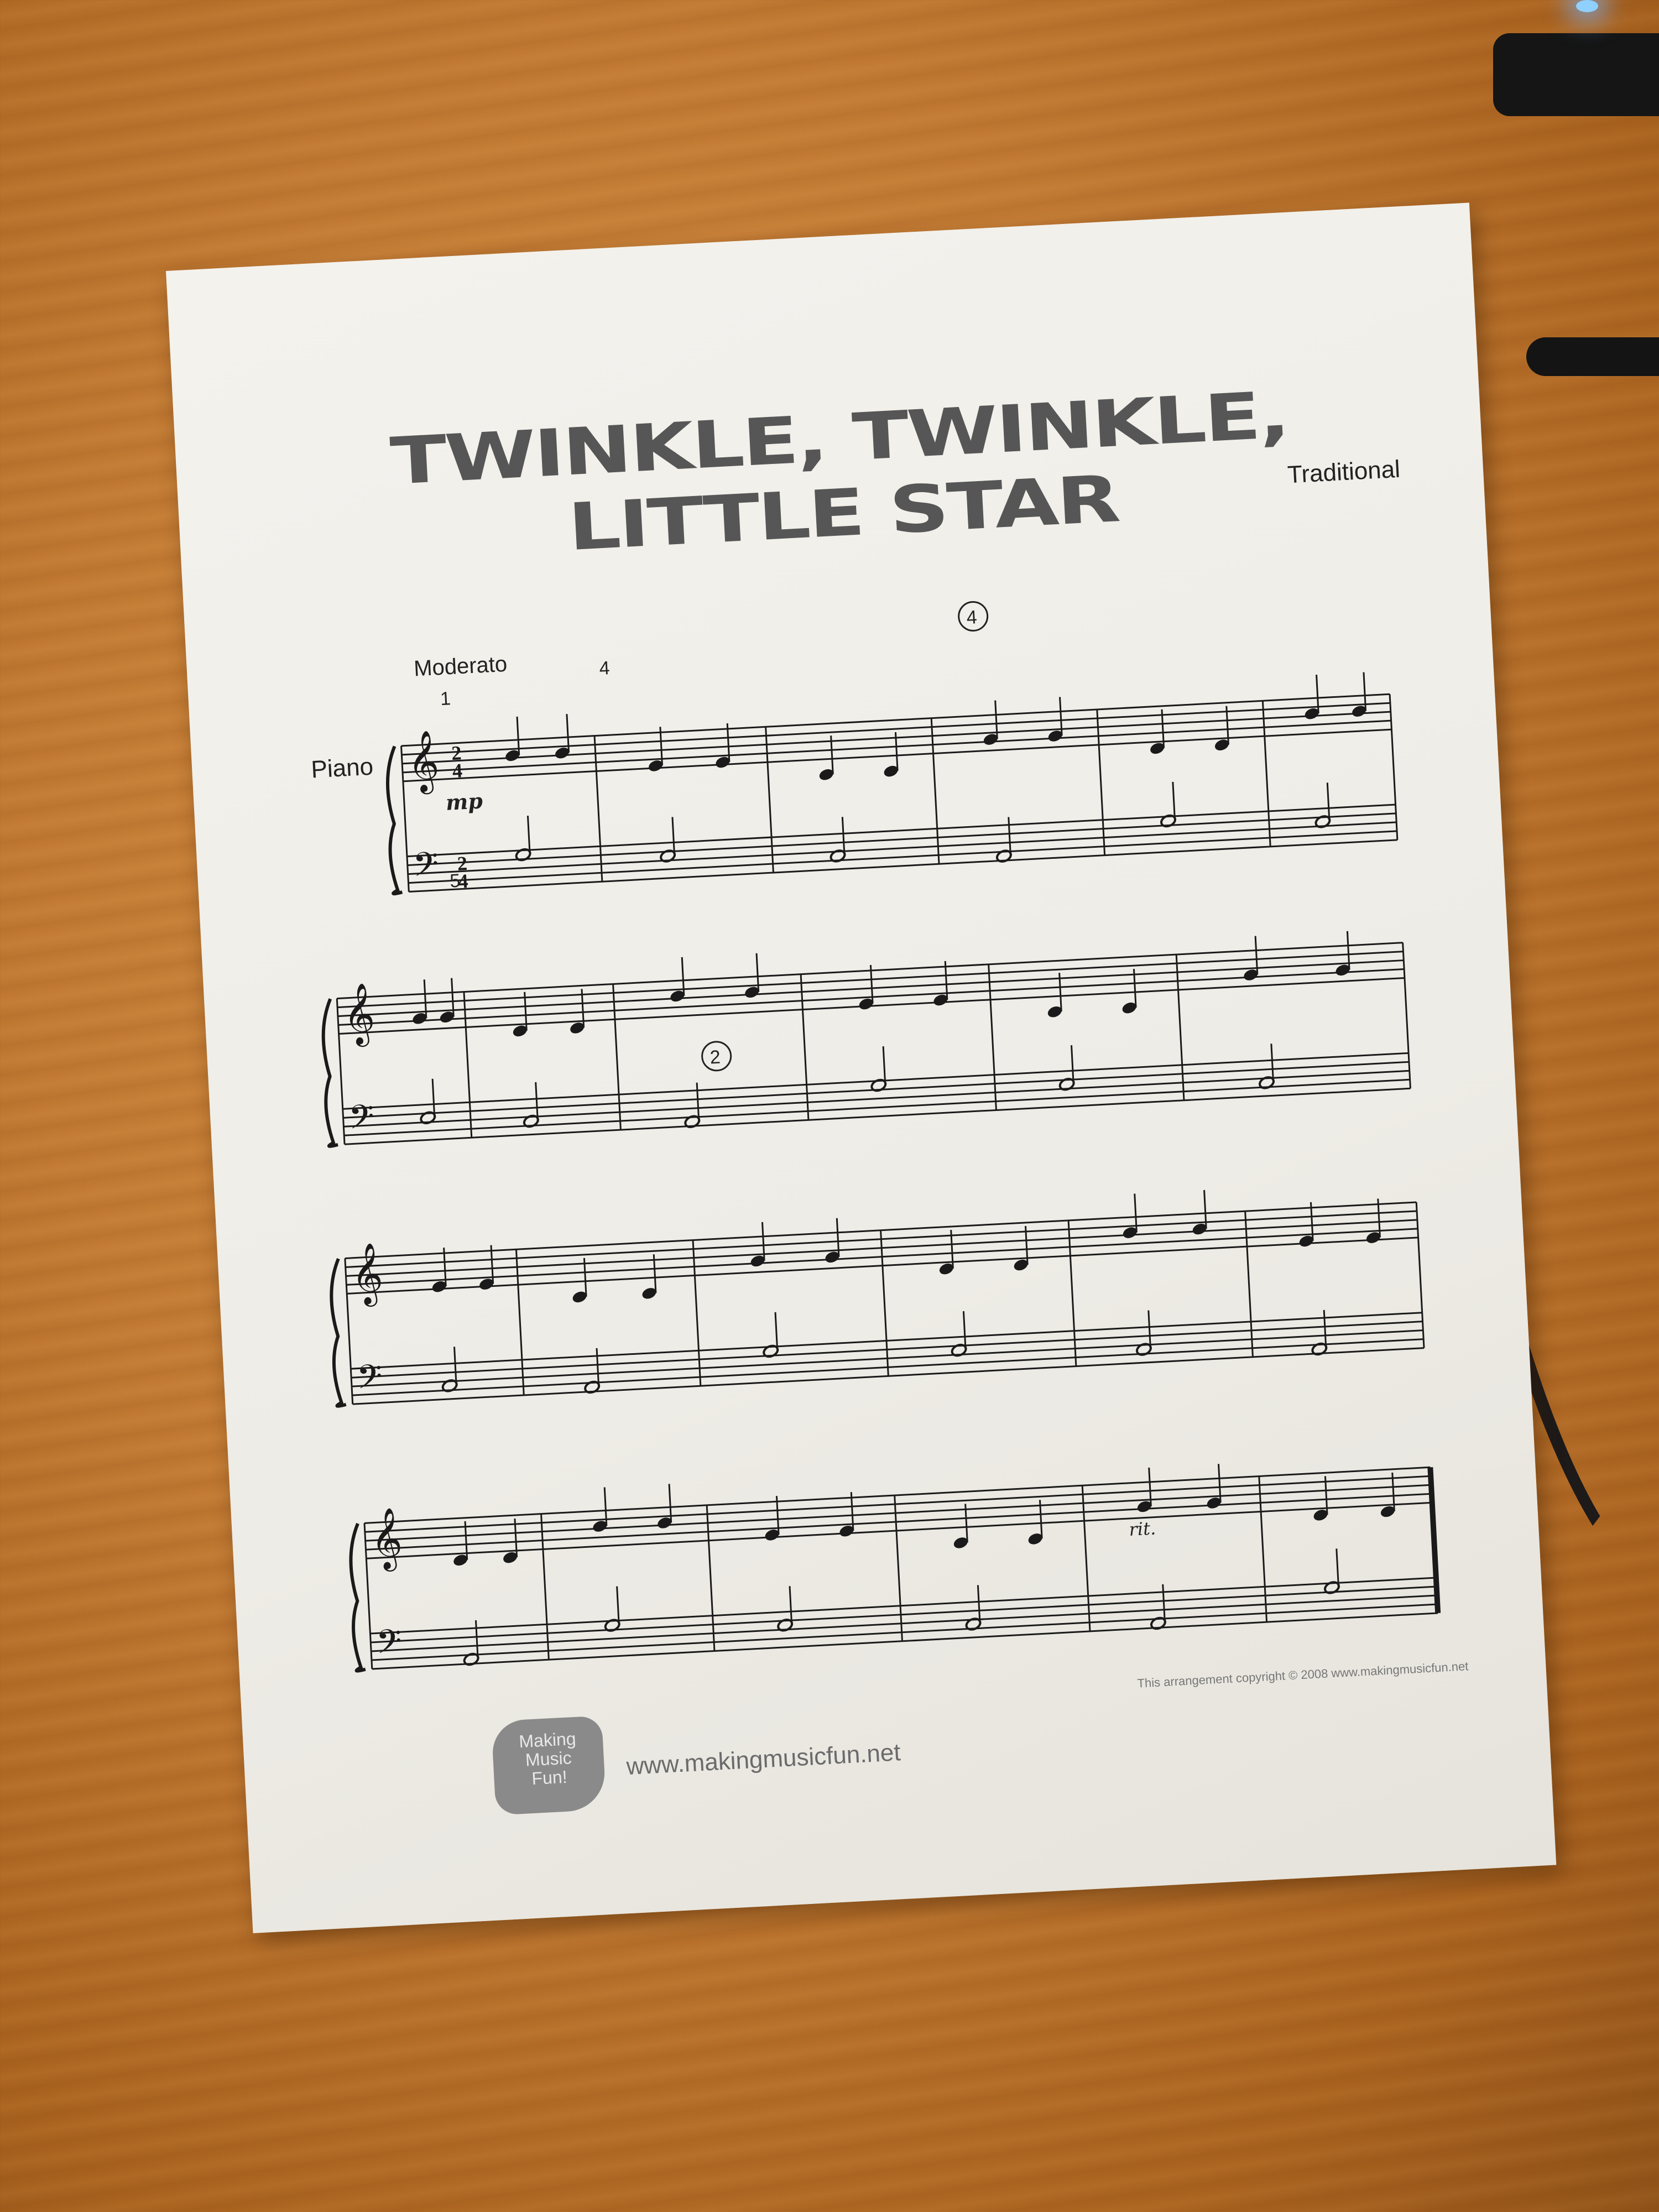  I want to click on usb-plug, so click(1576, 74).